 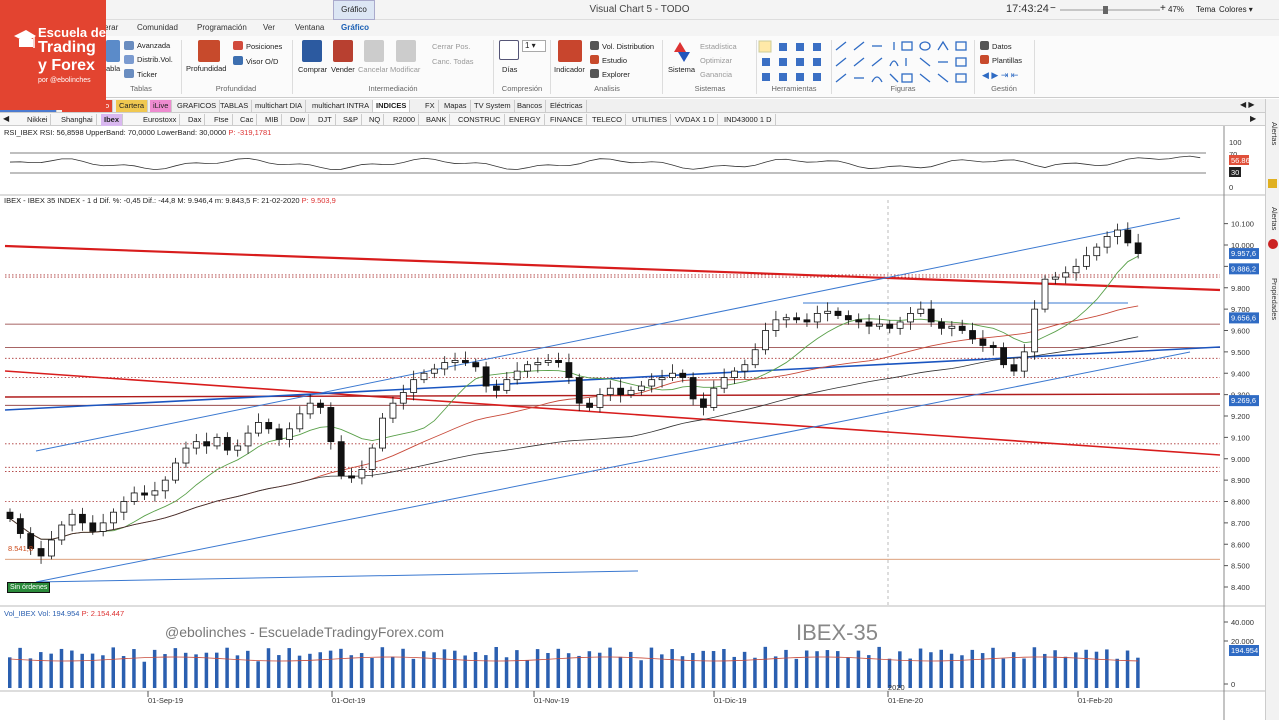 I want to click on cerrar-pos-button: Cerrar Pos., so click(x=451, y=46).